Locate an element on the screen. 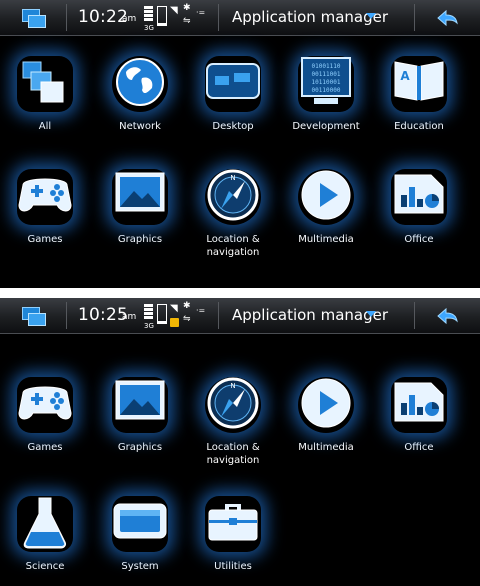 The height and width of the screenshot is (586, 480). status-bar: 10:22 am 3G ◥ ✱ ⇋ ·= Application manager is located at coordinates (240, 18).